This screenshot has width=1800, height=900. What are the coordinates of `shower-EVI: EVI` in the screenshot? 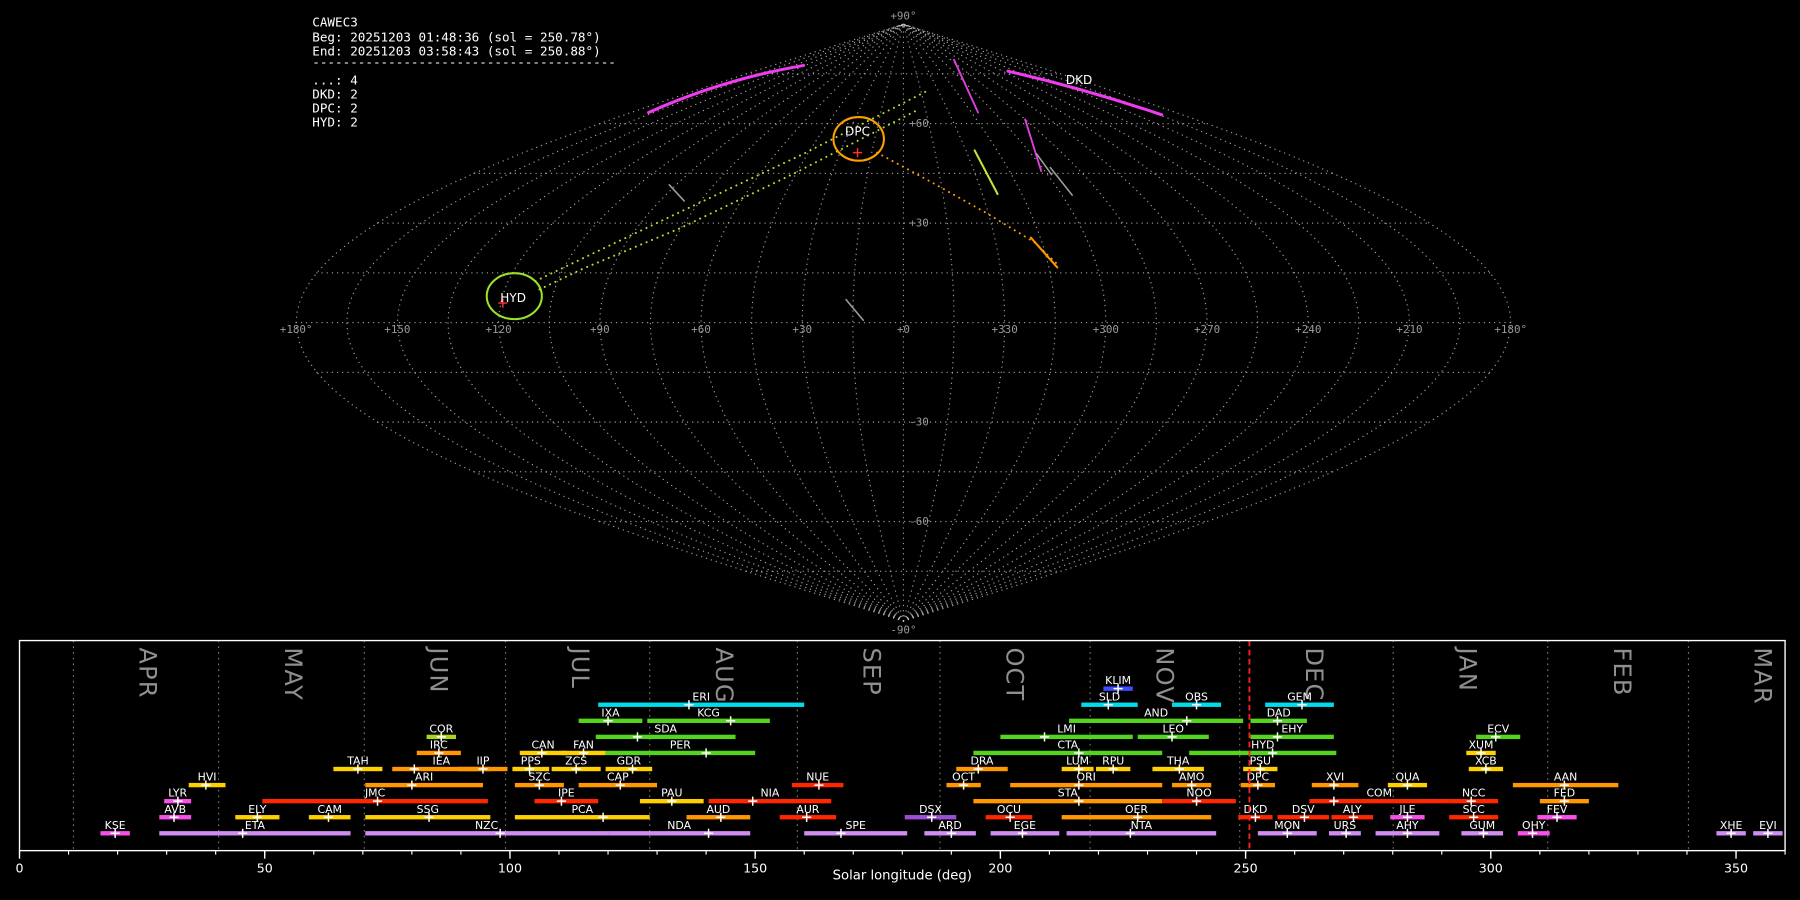 It's located at (1768, 828).